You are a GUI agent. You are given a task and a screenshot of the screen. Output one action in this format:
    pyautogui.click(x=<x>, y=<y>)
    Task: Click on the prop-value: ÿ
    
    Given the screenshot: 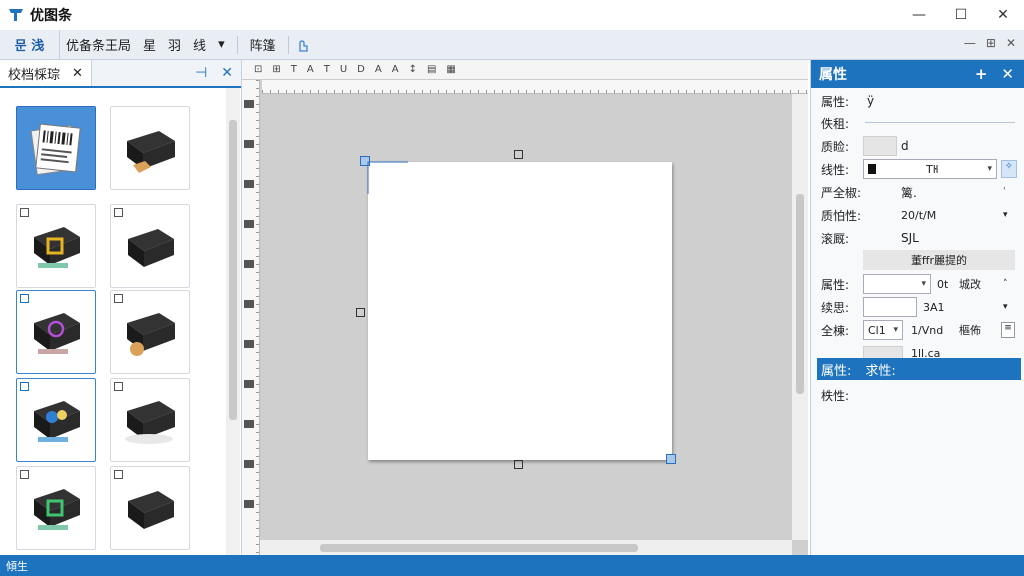 What is the action you would take?
    pyautogui.click(x=871, y=101)
    